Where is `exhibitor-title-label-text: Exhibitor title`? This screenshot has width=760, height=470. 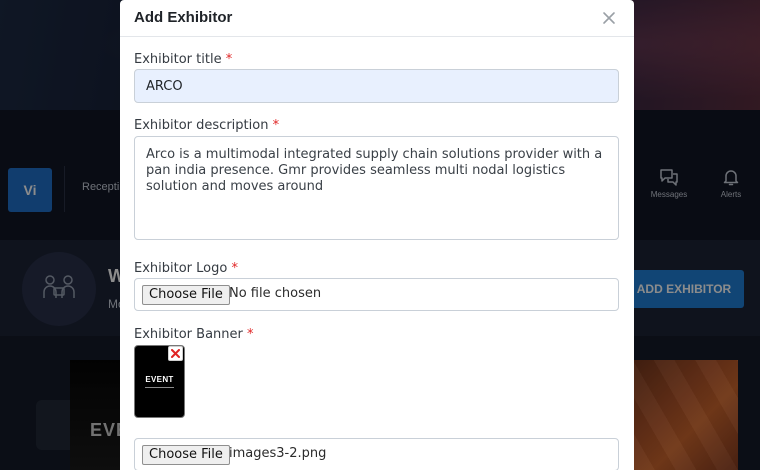
exhibitor-title-label-text: Exhibitor title is located at coordinates (178, 59).